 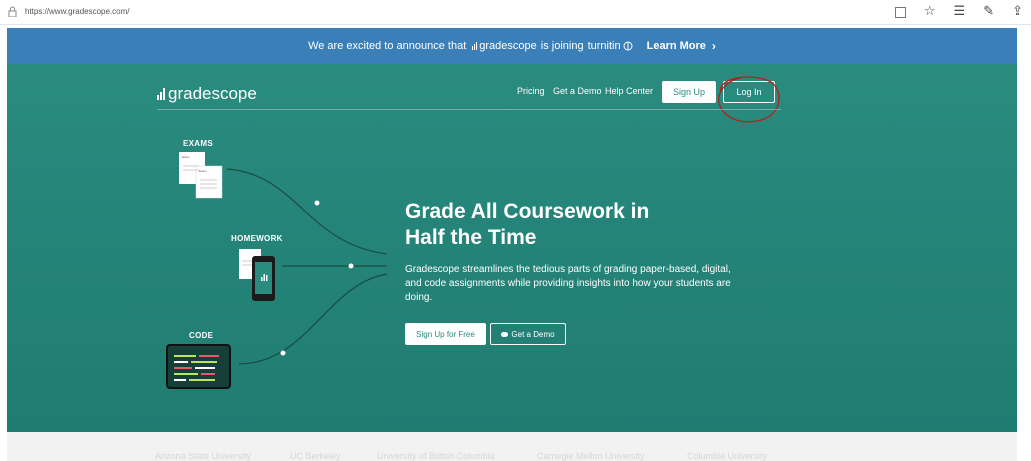 I want to click on get-a-demo-button: Get a Demo, so click(x=528, y=334).